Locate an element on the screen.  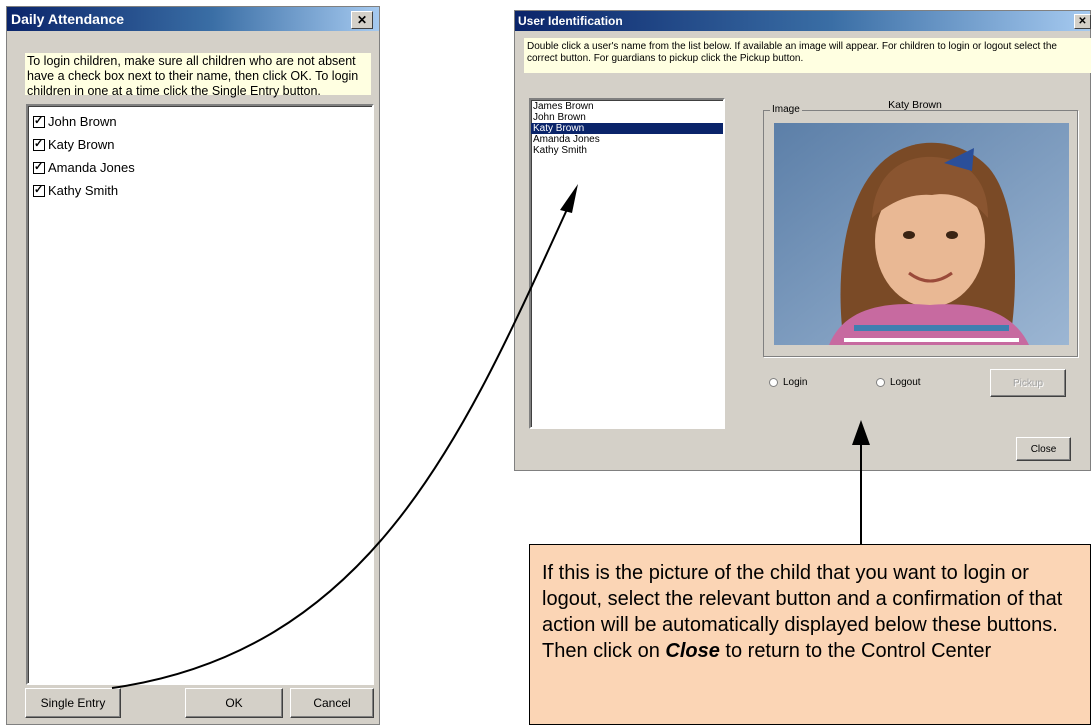
pickup-button: Pickup is located at coordinates (1028, 383).